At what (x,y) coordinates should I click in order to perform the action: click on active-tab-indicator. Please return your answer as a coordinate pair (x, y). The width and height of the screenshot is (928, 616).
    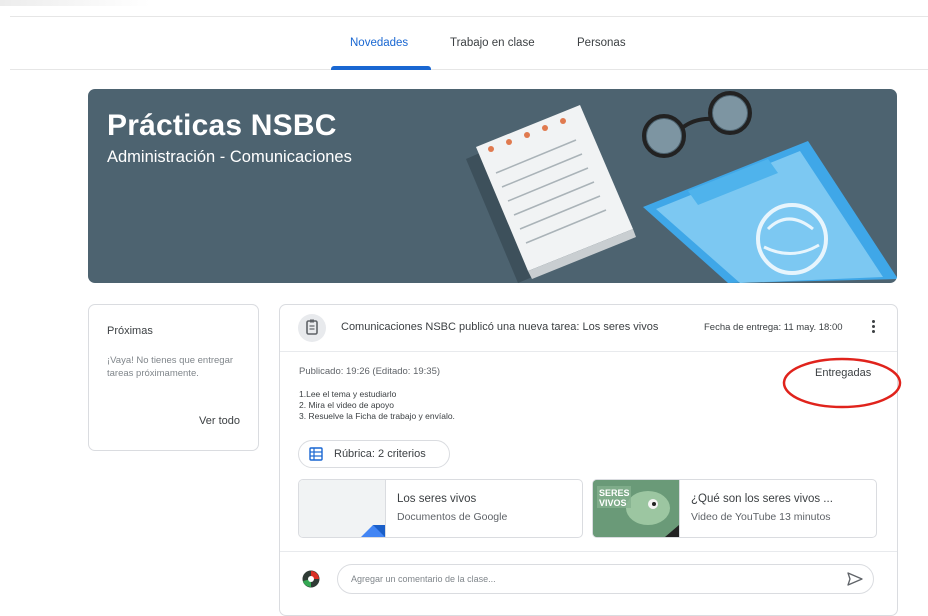
    Looking at the image, I should click on (381, 68).